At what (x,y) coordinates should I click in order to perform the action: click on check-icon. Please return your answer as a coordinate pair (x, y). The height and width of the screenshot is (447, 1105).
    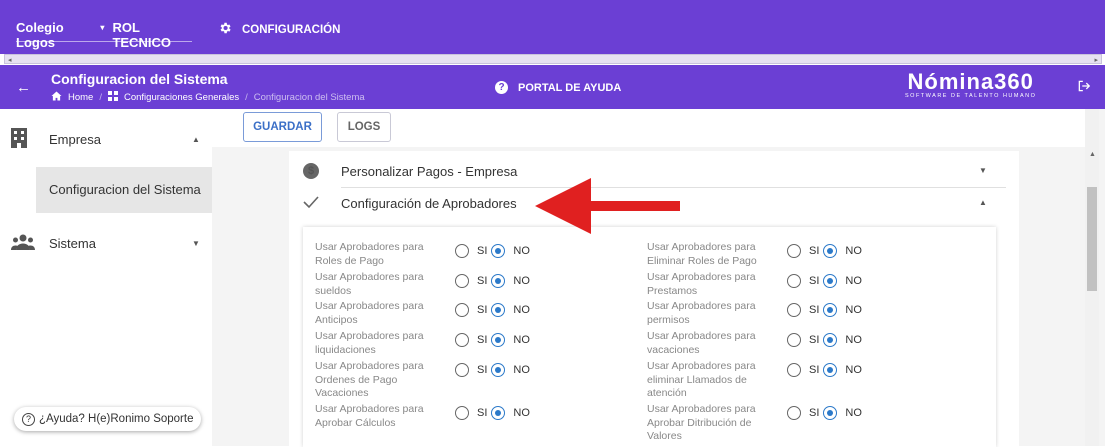
    Looking at the image, I should click on (311, 203).